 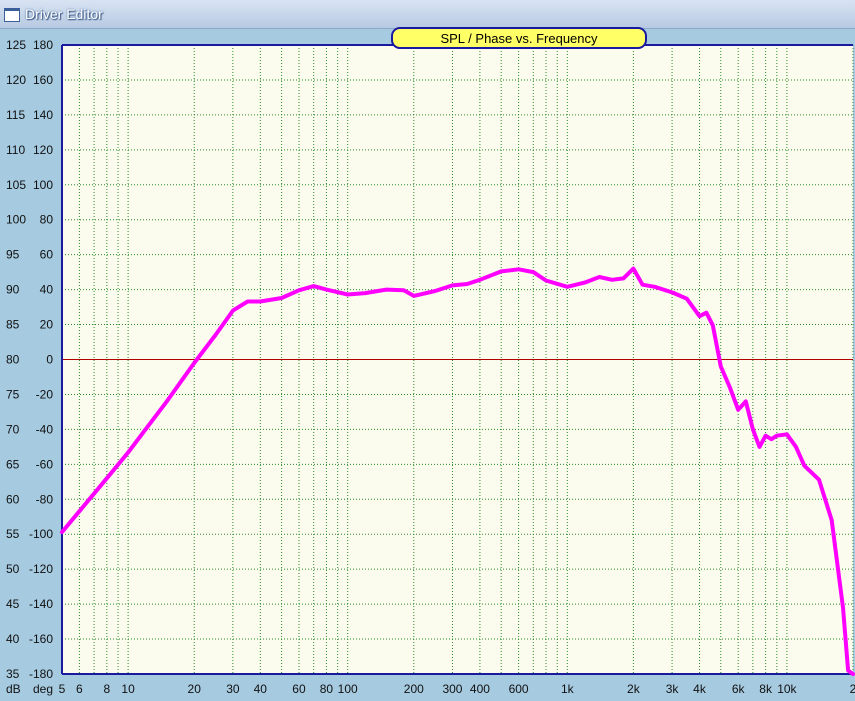 What do you see at coordinates (13, 534) in the screenshot?
I see `spl-tick-label: 55` at bounding box center [13, 534].